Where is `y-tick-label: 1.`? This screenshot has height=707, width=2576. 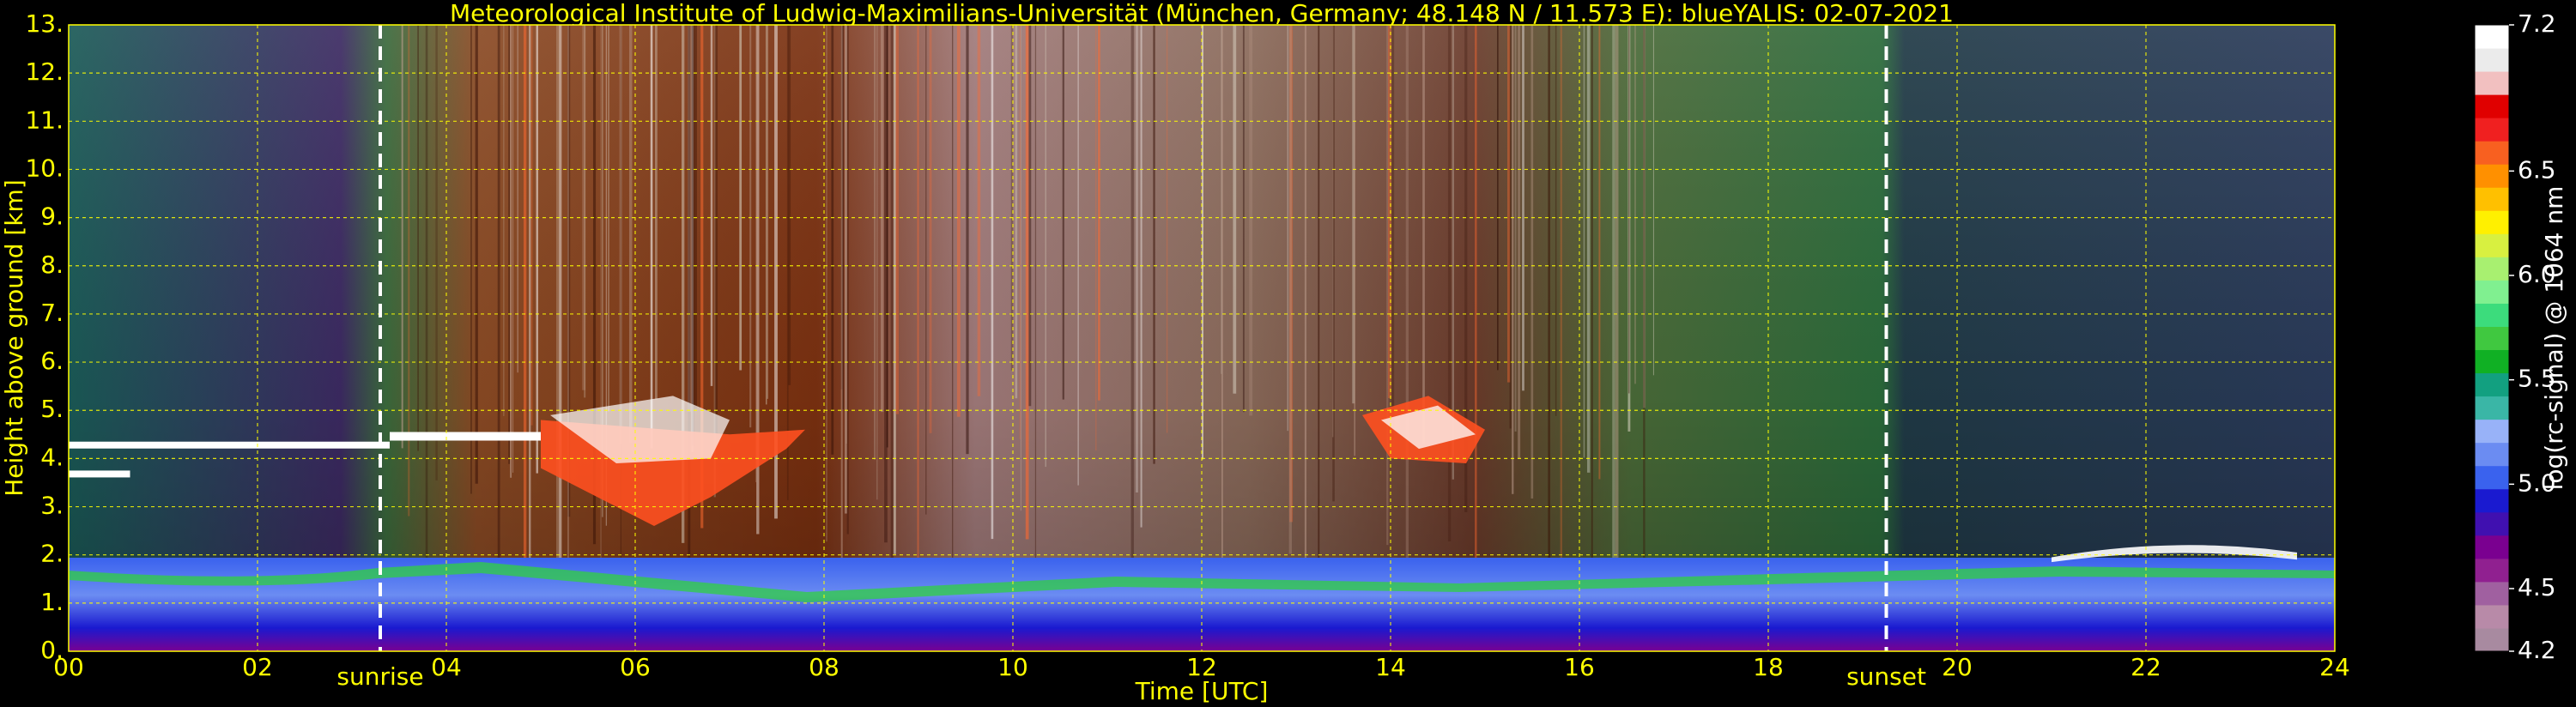
y-tick-label: 1. is located at coordinates (52, 602).